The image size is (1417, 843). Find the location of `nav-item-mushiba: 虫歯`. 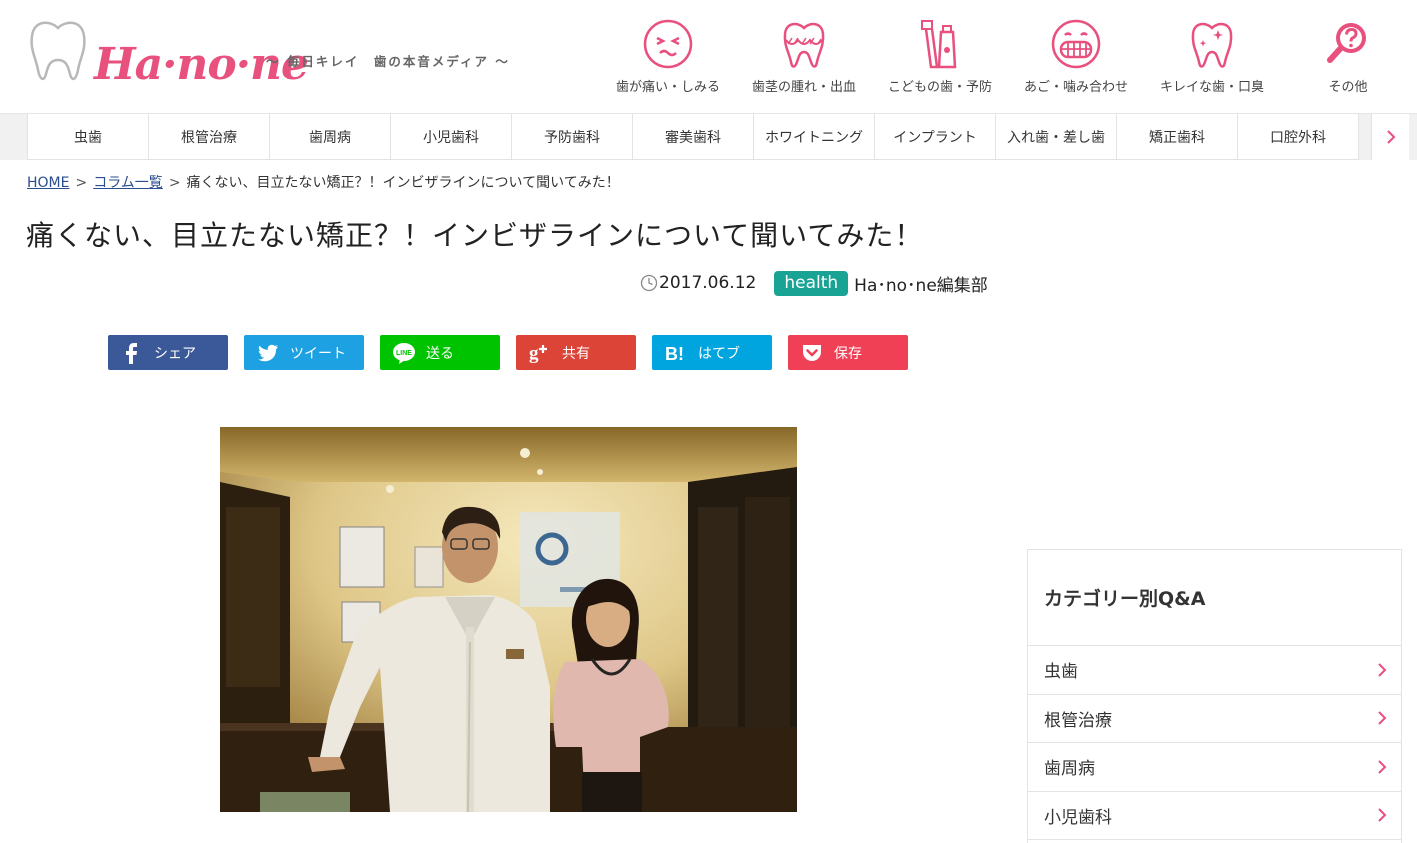

nav-item-mushiba: 虫歯 is located at coordinates (88, 137).